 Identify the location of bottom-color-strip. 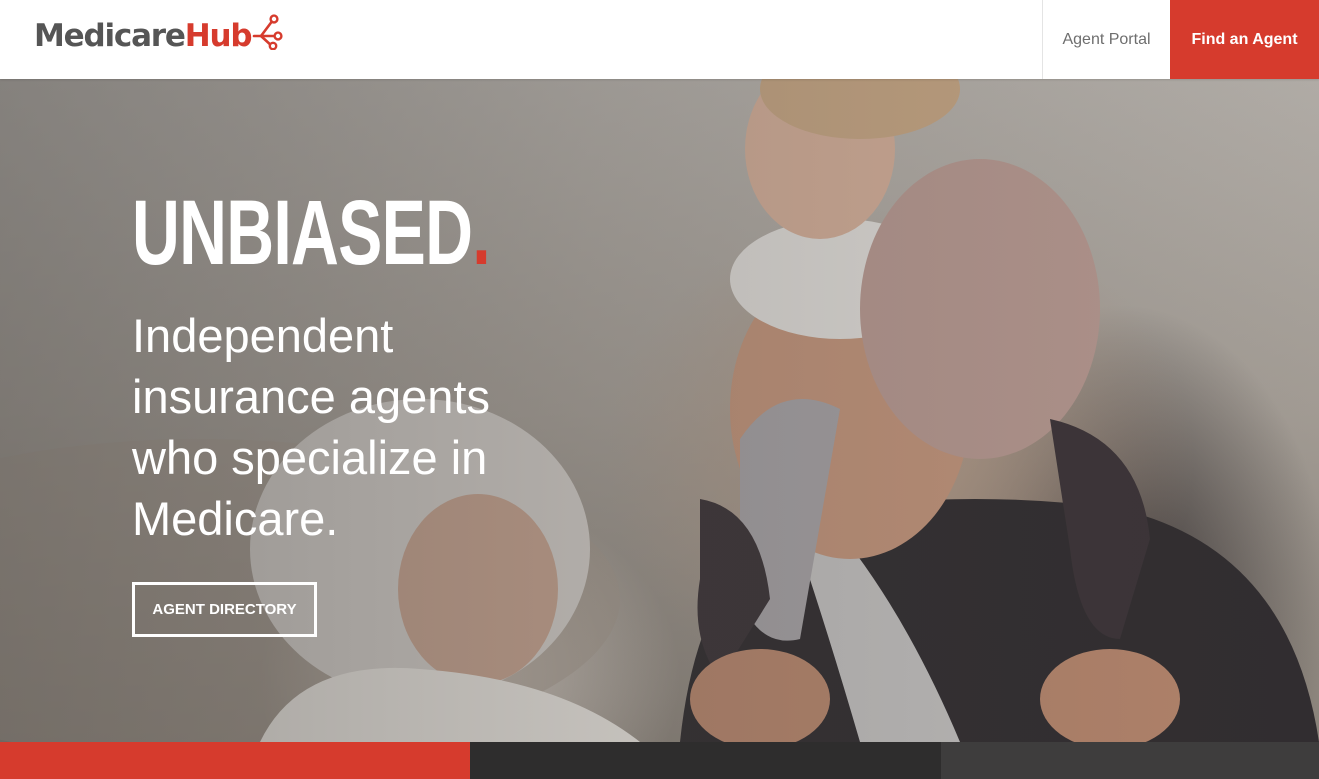
(659, 760).